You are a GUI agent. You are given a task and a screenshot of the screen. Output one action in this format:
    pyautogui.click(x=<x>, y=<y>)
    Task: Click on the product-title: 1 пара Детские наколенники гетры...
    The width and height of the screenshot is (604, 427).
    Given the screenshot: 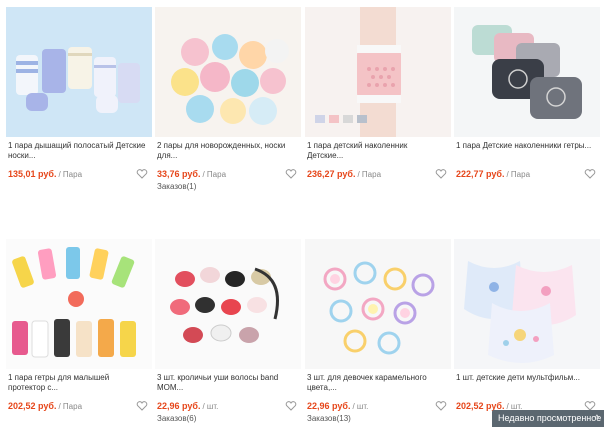 What is the action you would take?
    pyautogui.click(x=525, y=151)
    